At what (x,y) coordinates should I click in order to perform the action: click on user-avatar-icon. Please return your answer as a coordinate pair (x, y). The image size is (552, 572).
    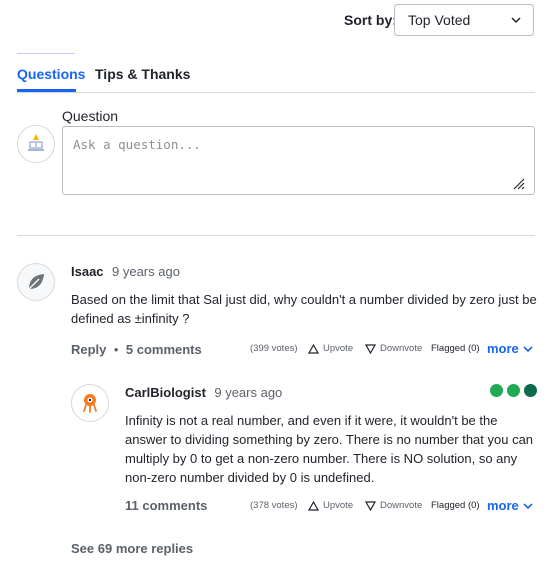
    Looking at the image, I should click on (36, 142).